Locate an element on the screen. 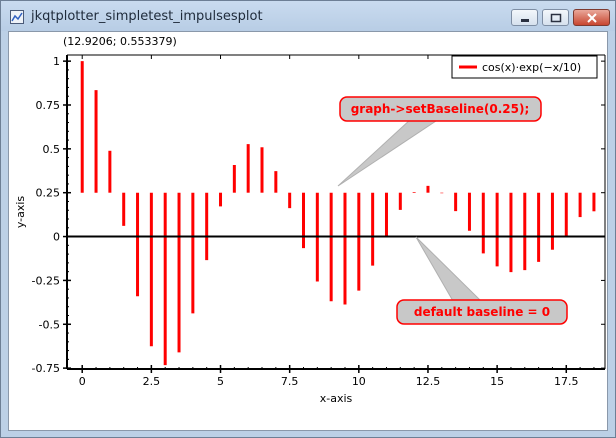 Image resolution: width=616 pixels, height=438 pixels. x-tick-label: 5 is located at coordinates (220, 381).